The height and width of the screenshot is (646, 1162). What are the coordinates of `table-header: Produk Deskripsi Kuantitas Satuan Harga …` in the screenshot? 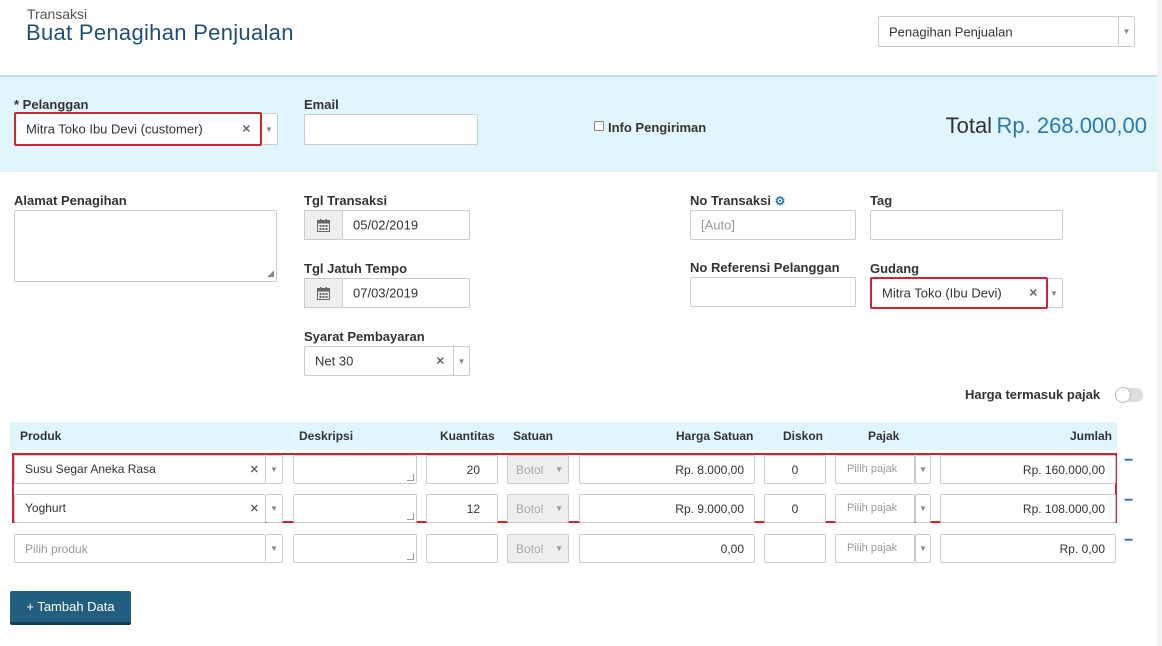 It's located at (563, 436).